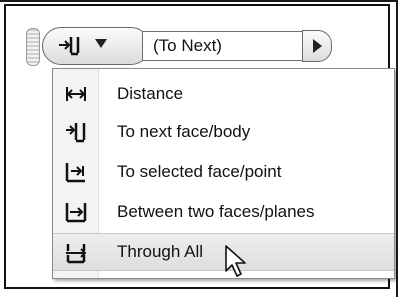 The image size is (398, 297). What do you see at coordinates (76, 212) in the screenshot?
I see `between-icon` at bounding box center [76, 212].